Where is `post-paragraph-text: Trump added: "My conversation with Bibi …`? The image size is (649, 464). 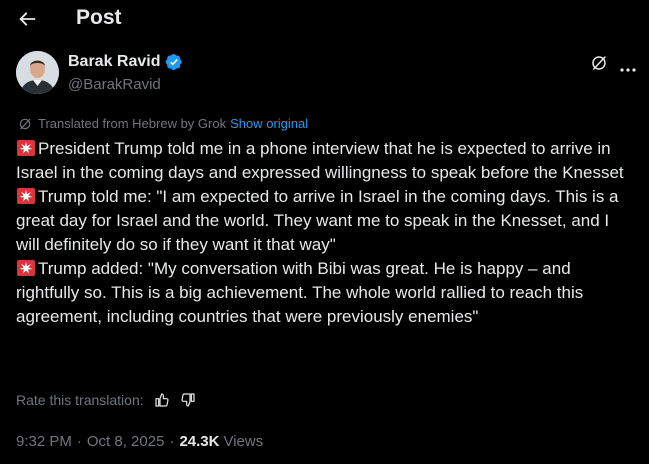 post-paragraph-text: Trump added: "My conversation with Bibi … is located at coordinates (300, 292).